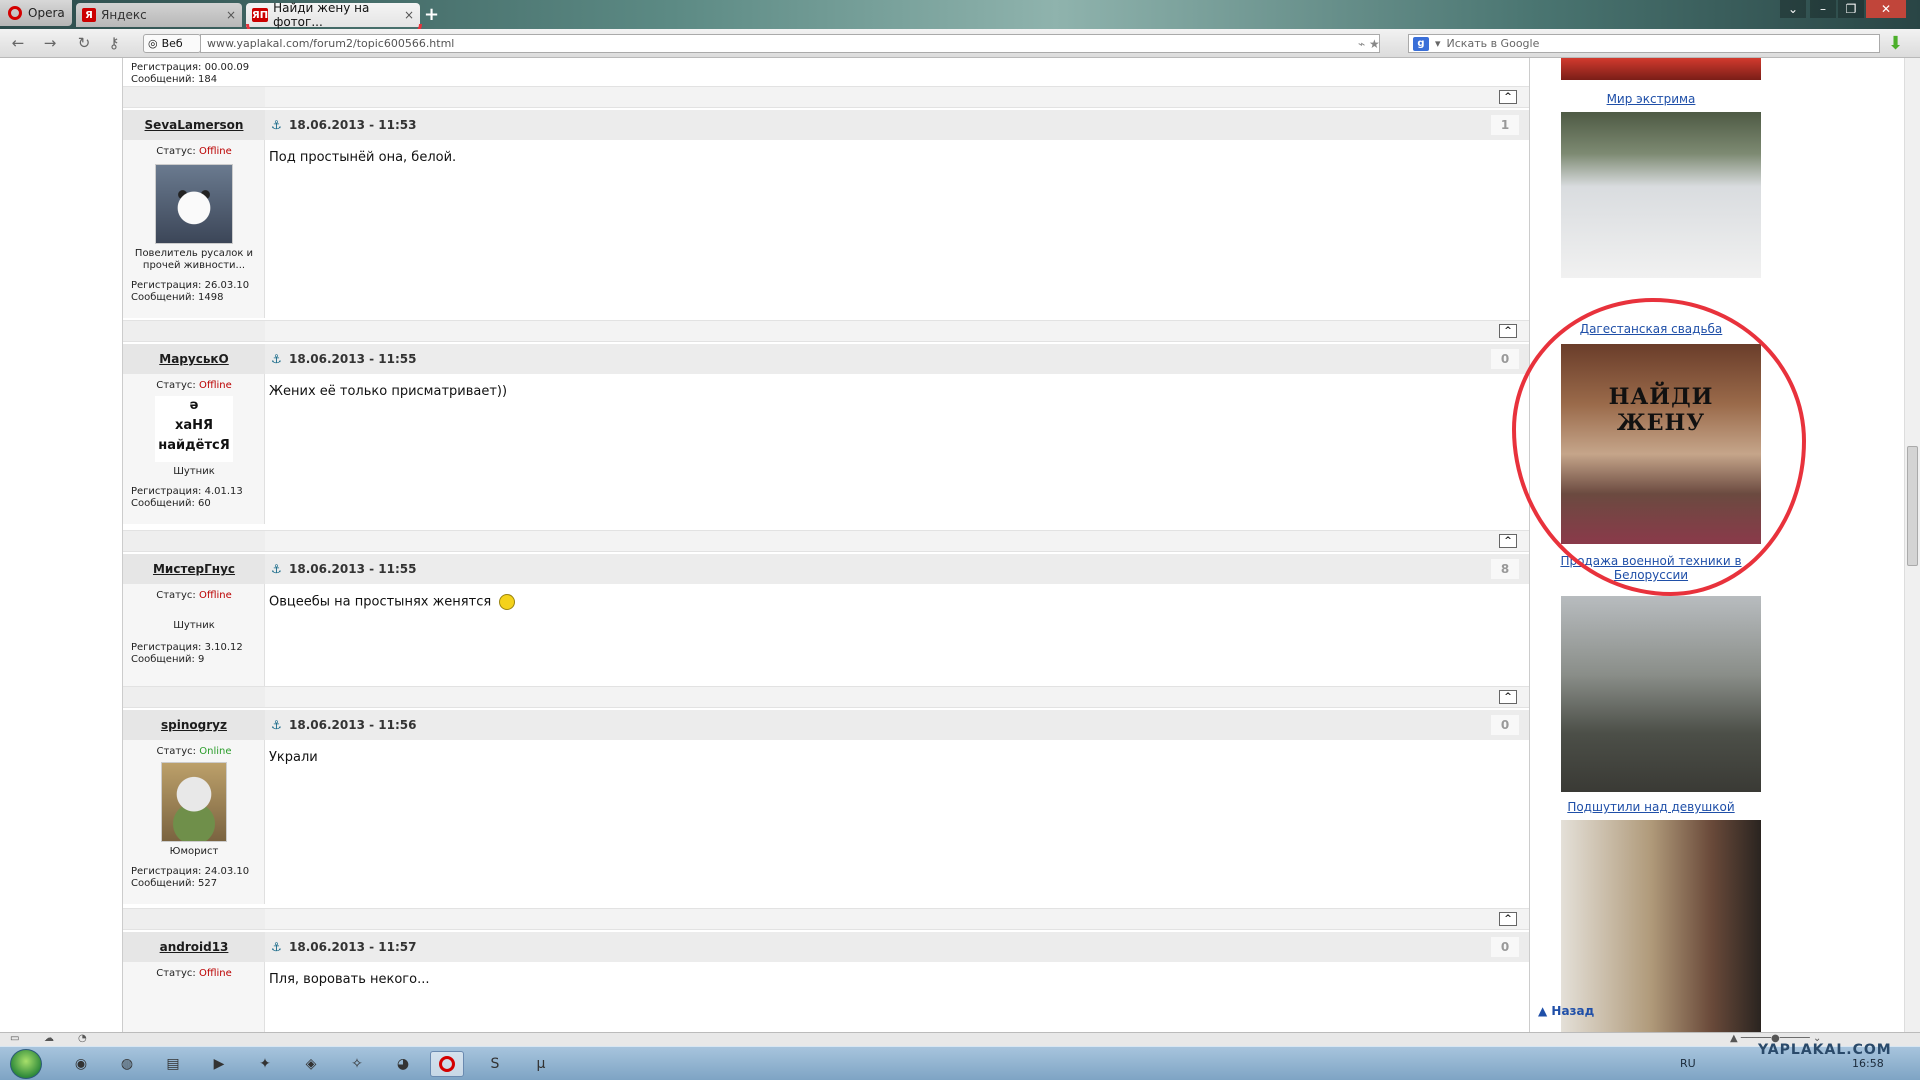  Describe the element at coordinates (114, 43) in the screenshot. I see `key-icon: ⚷` at that location.